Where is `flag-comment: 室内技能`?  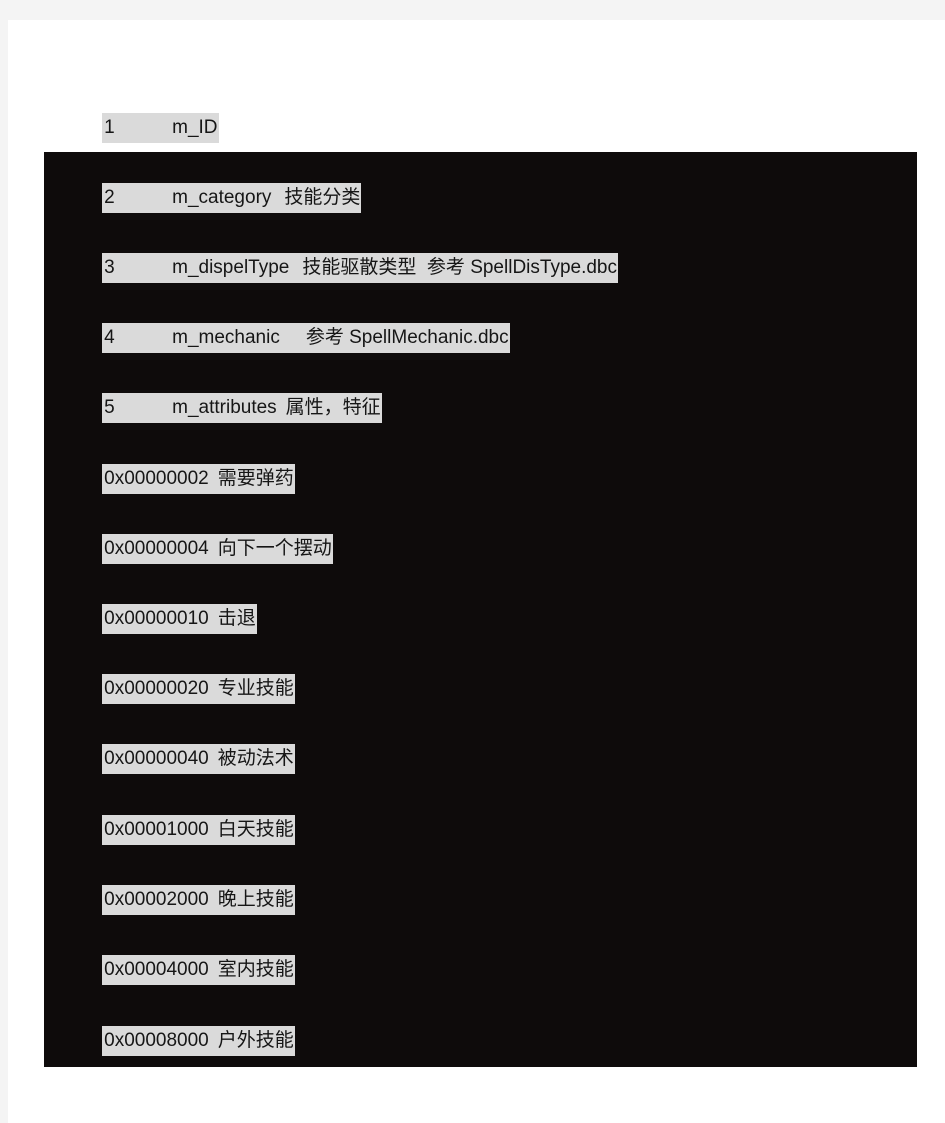
flag-comment: 室内技能 is located at coordinates (255, 969).